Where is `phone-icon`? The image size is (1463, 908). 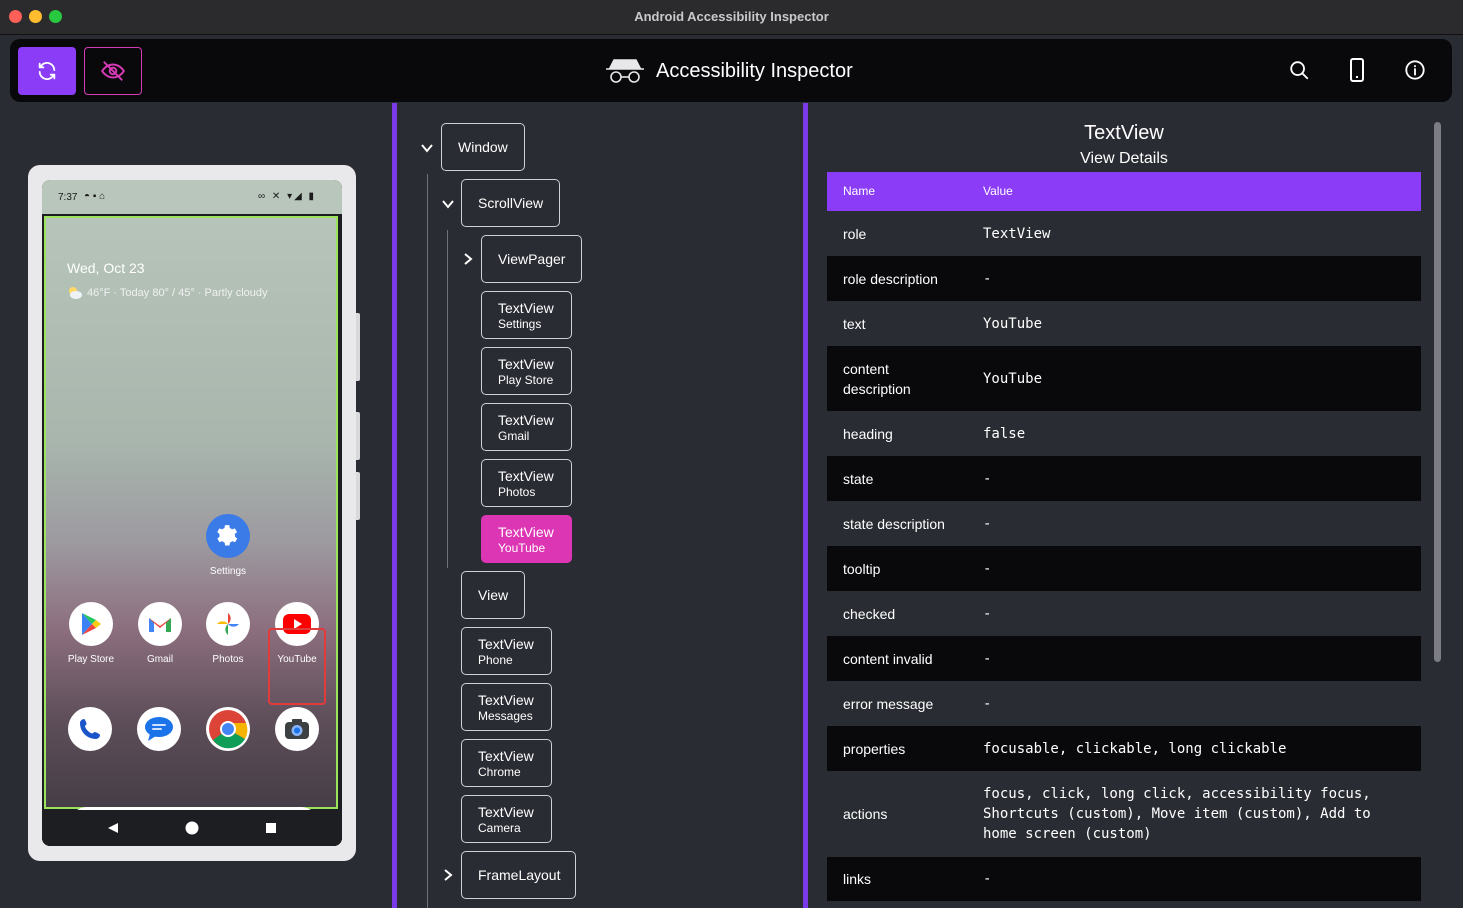
phone-icon is located at coordinates (1357, 70).